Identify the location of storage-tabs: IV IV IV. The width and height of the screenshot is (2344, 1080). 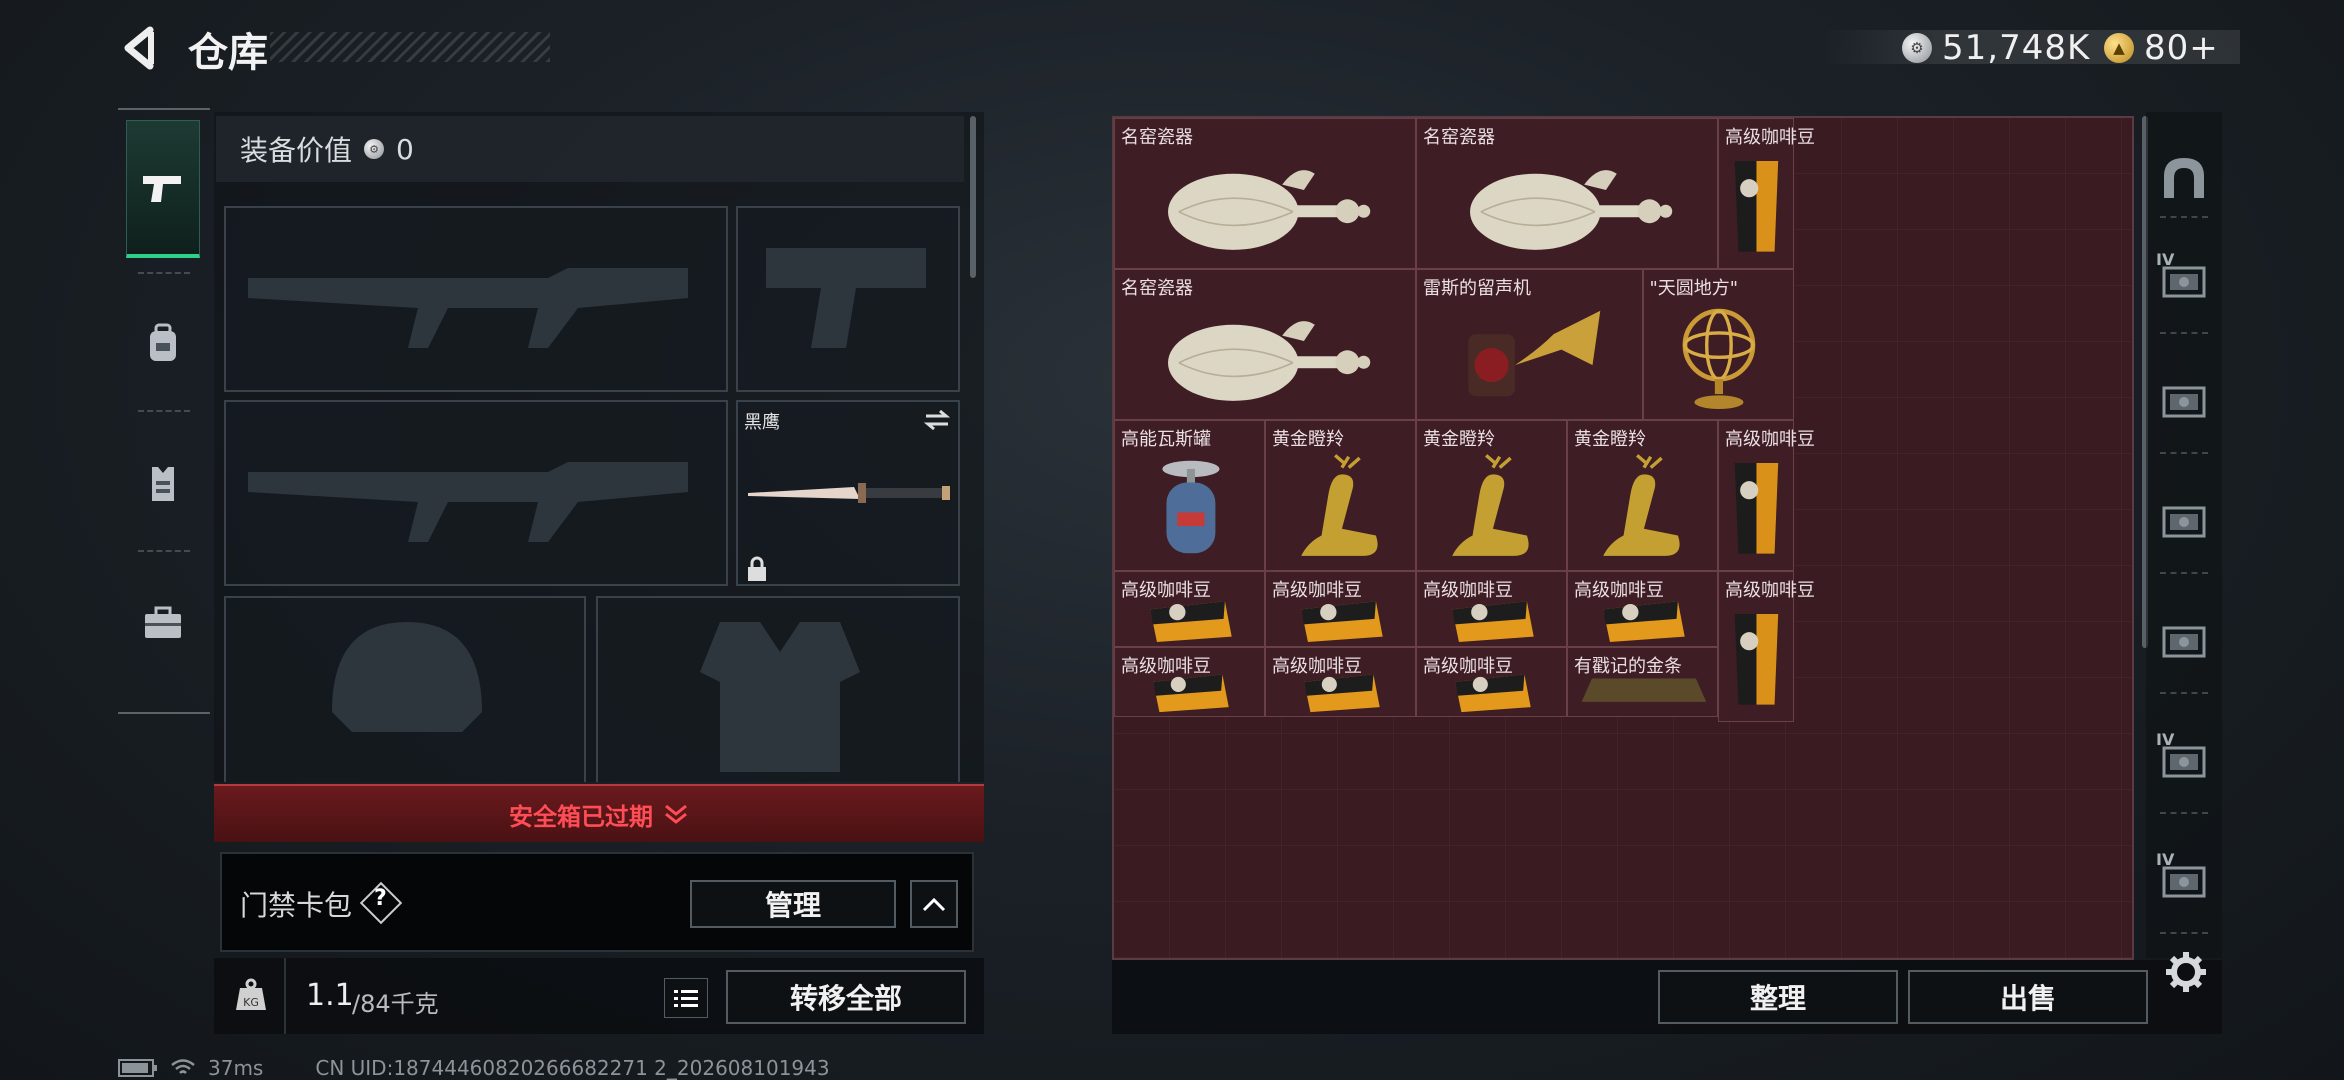
(2184, 535).